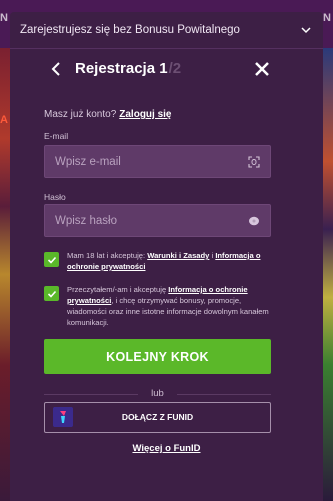 This screenshot has width=333, height=501. I want to click on password-field, so click(157, 220).